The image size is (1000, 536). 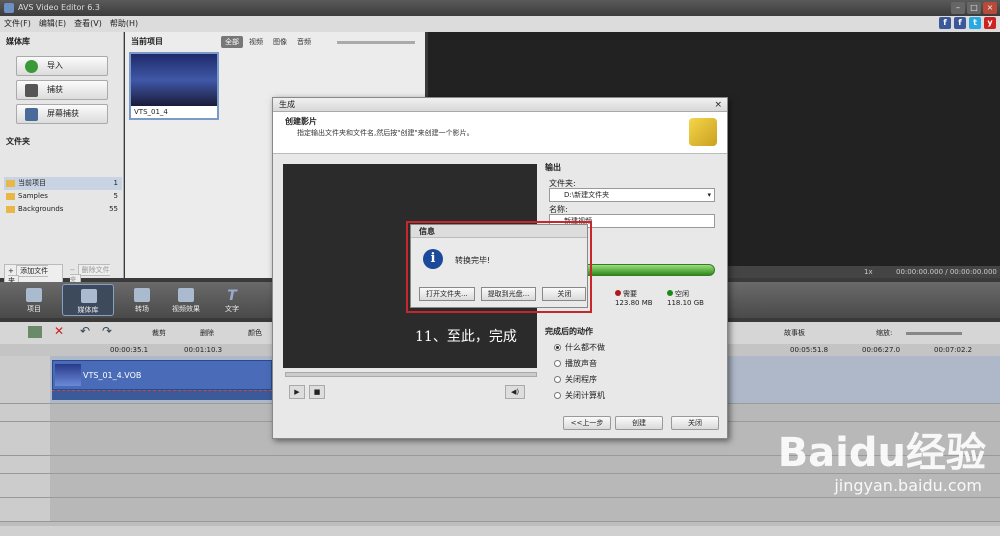 I want to click on thumbnail-caption: VTS_01_4, so click(x=151, y=112).